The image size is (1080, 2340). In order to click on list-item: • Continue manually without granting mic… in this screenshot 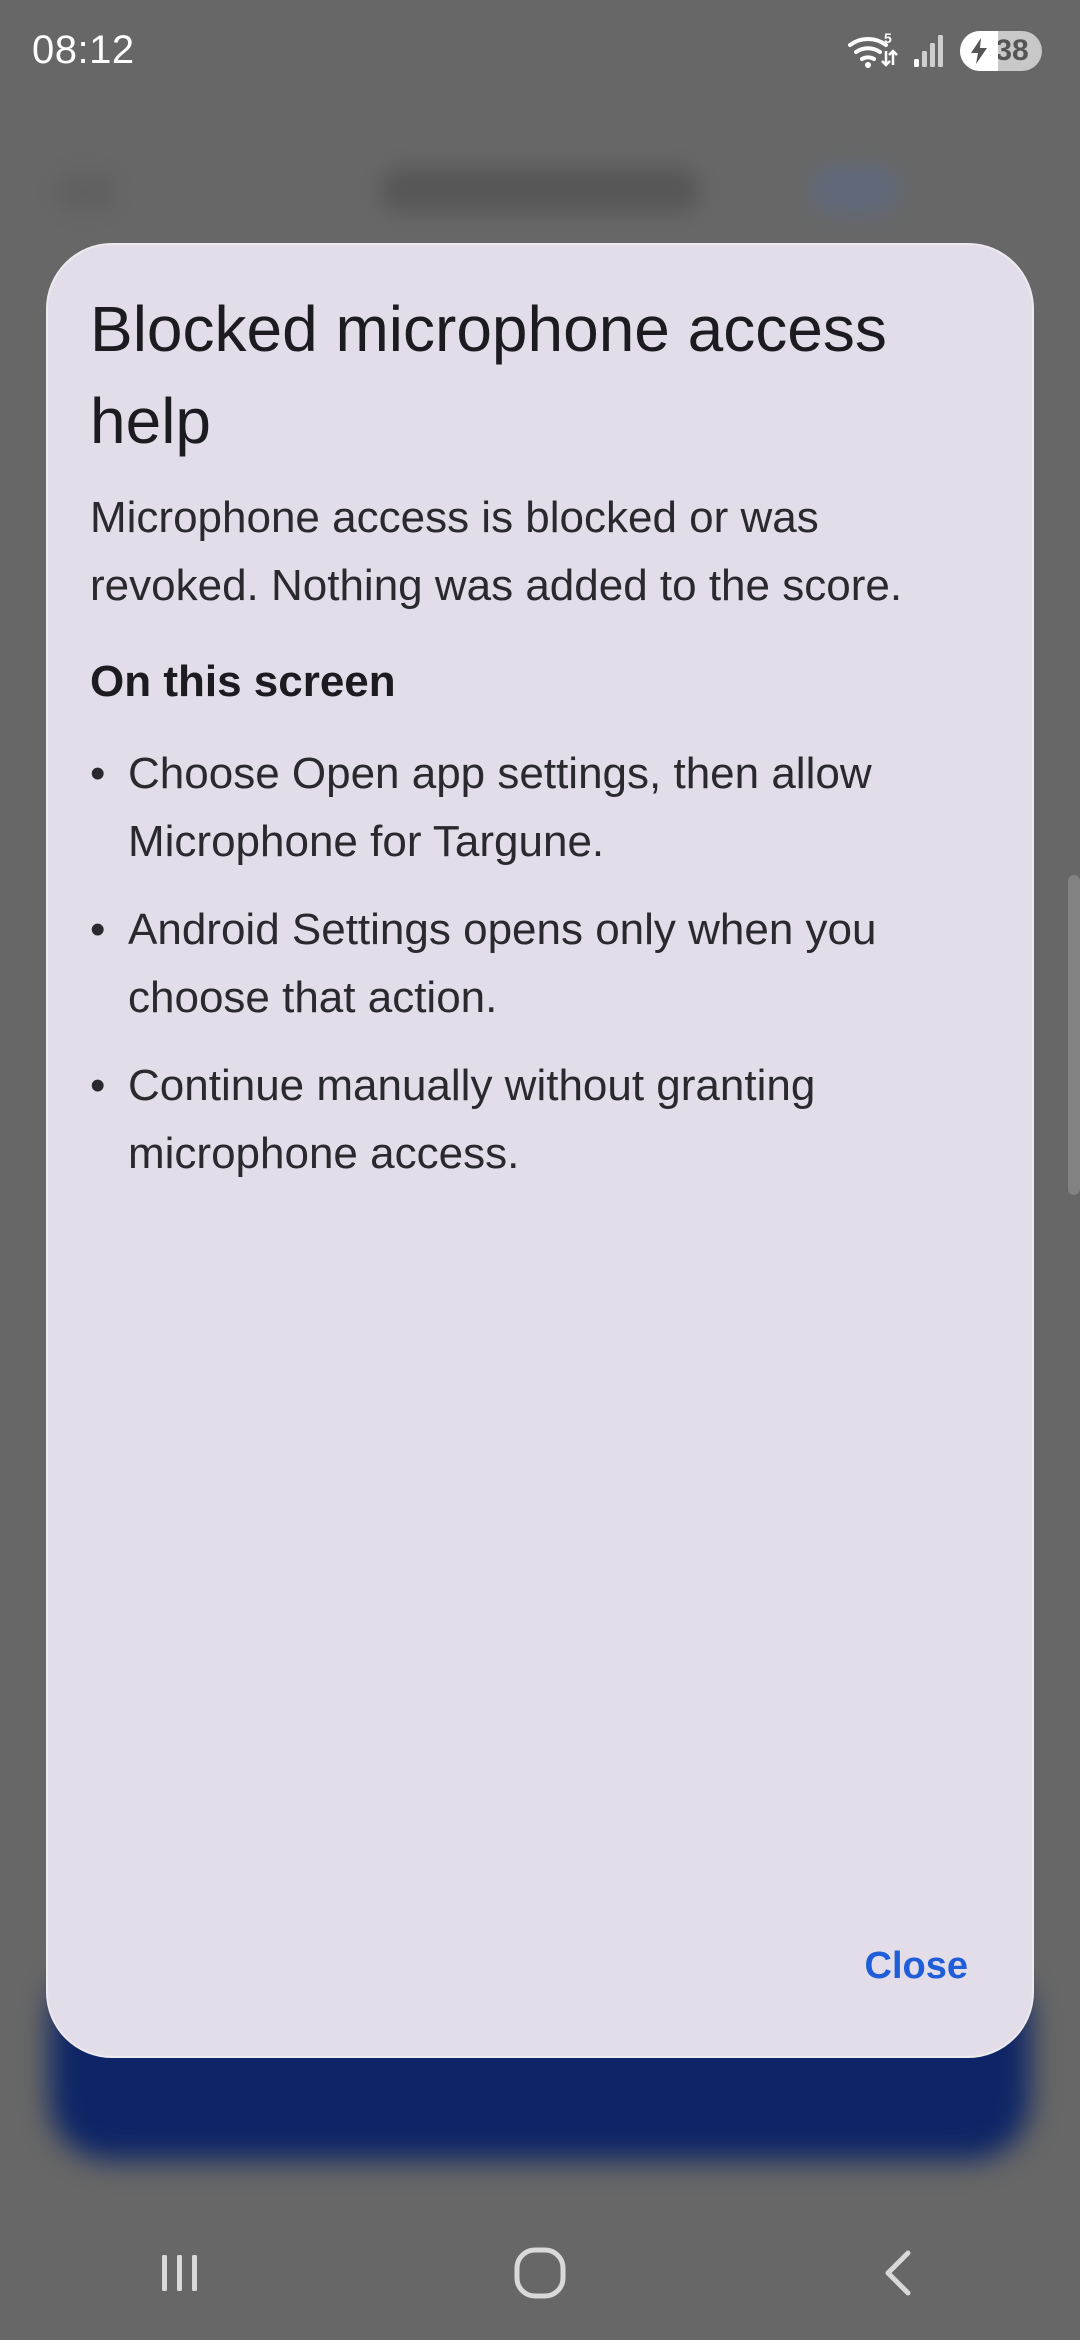, I will do `click(540, 1120)`.